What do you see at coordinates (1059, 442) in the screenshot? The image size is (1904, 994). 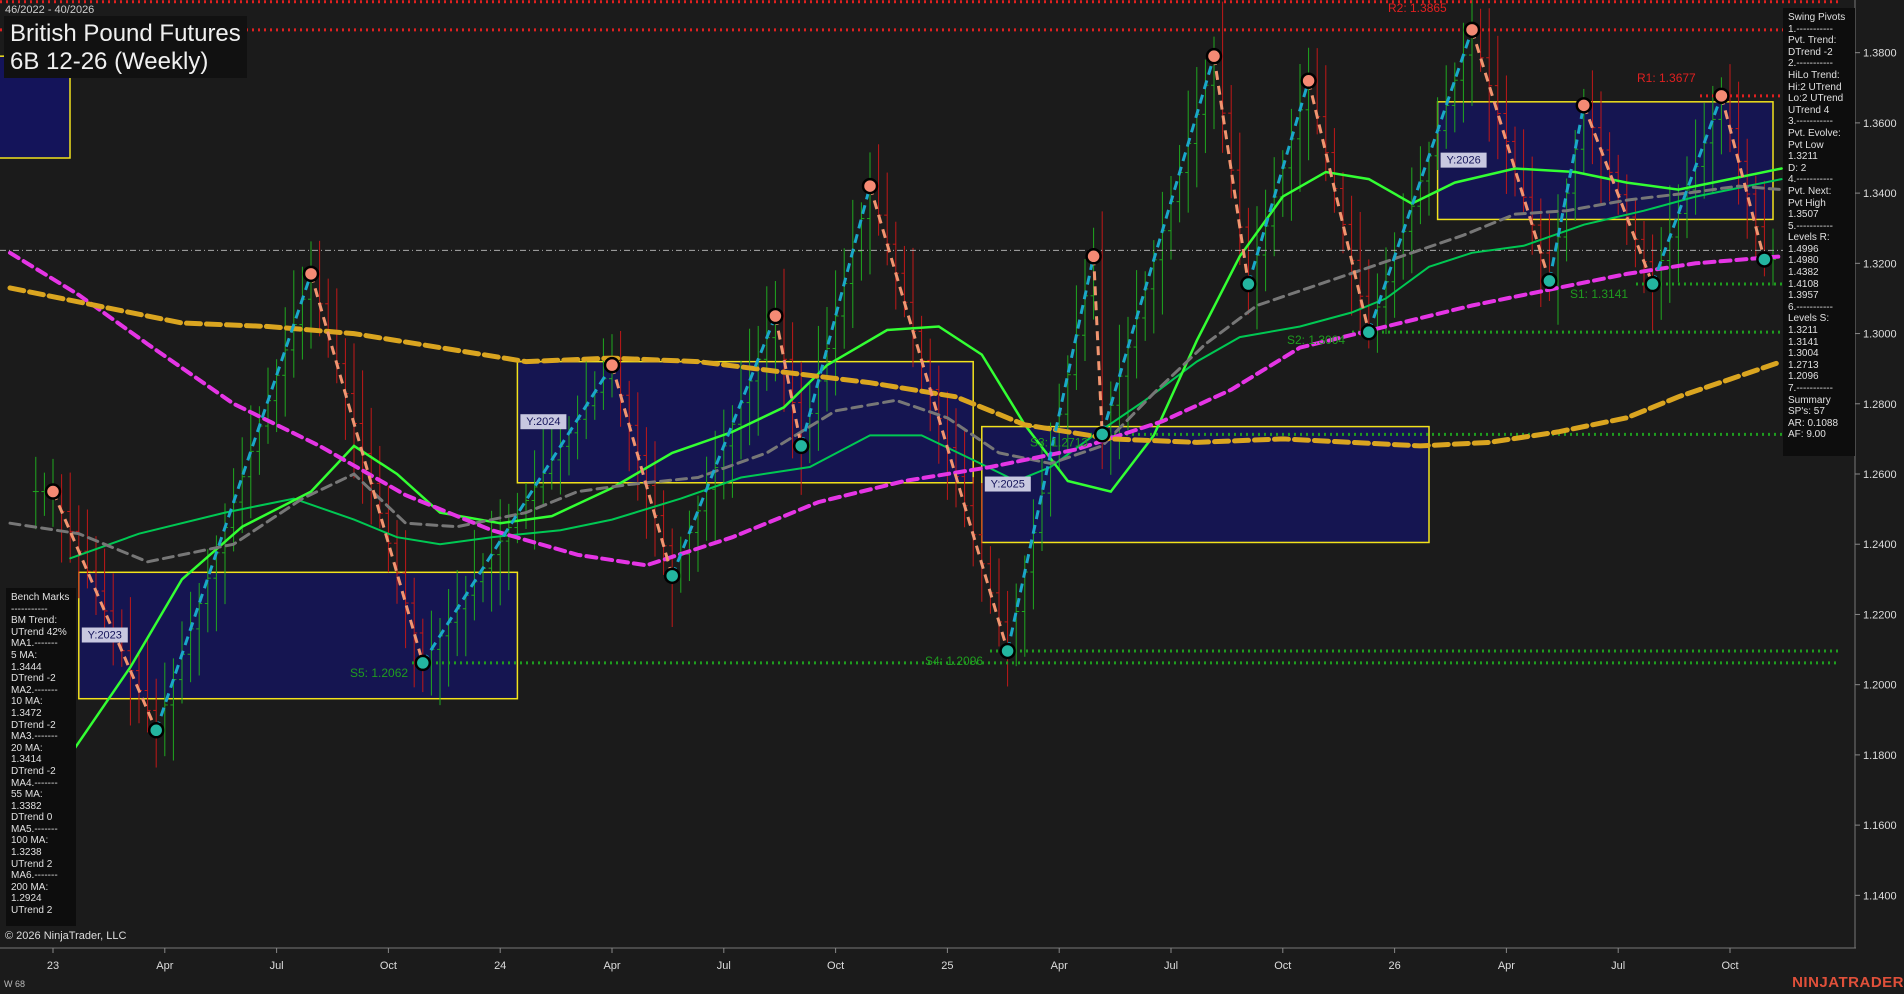 I see `level-label: S3: 1.2713` at bounding box center [1059, 442].